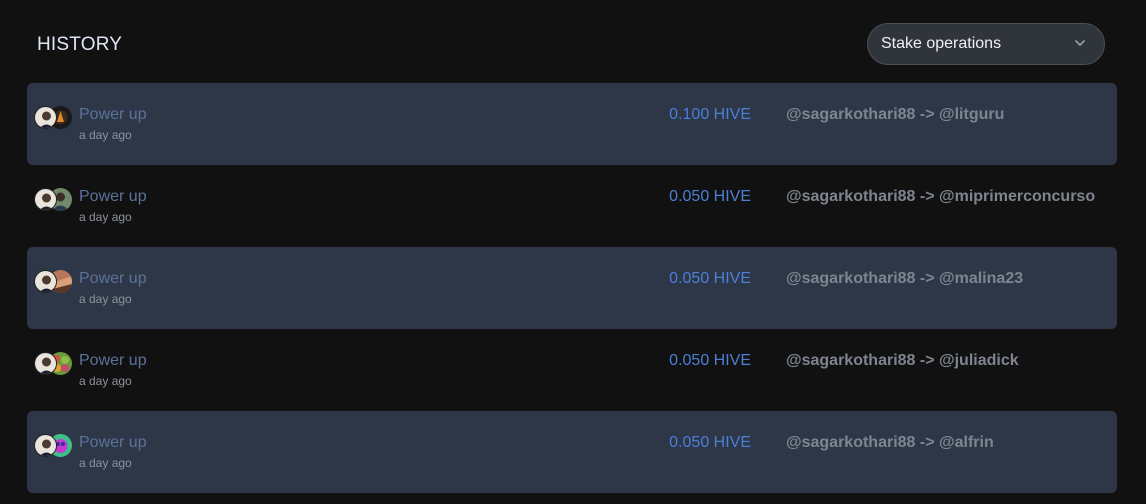 Image resolution: width=1146 pixels, height=504 pixels. Describe the element at coordinates (895, 115) in the screenshot. I see `operation-accounts: @sagarkothari88 -> @litguru` at that location.